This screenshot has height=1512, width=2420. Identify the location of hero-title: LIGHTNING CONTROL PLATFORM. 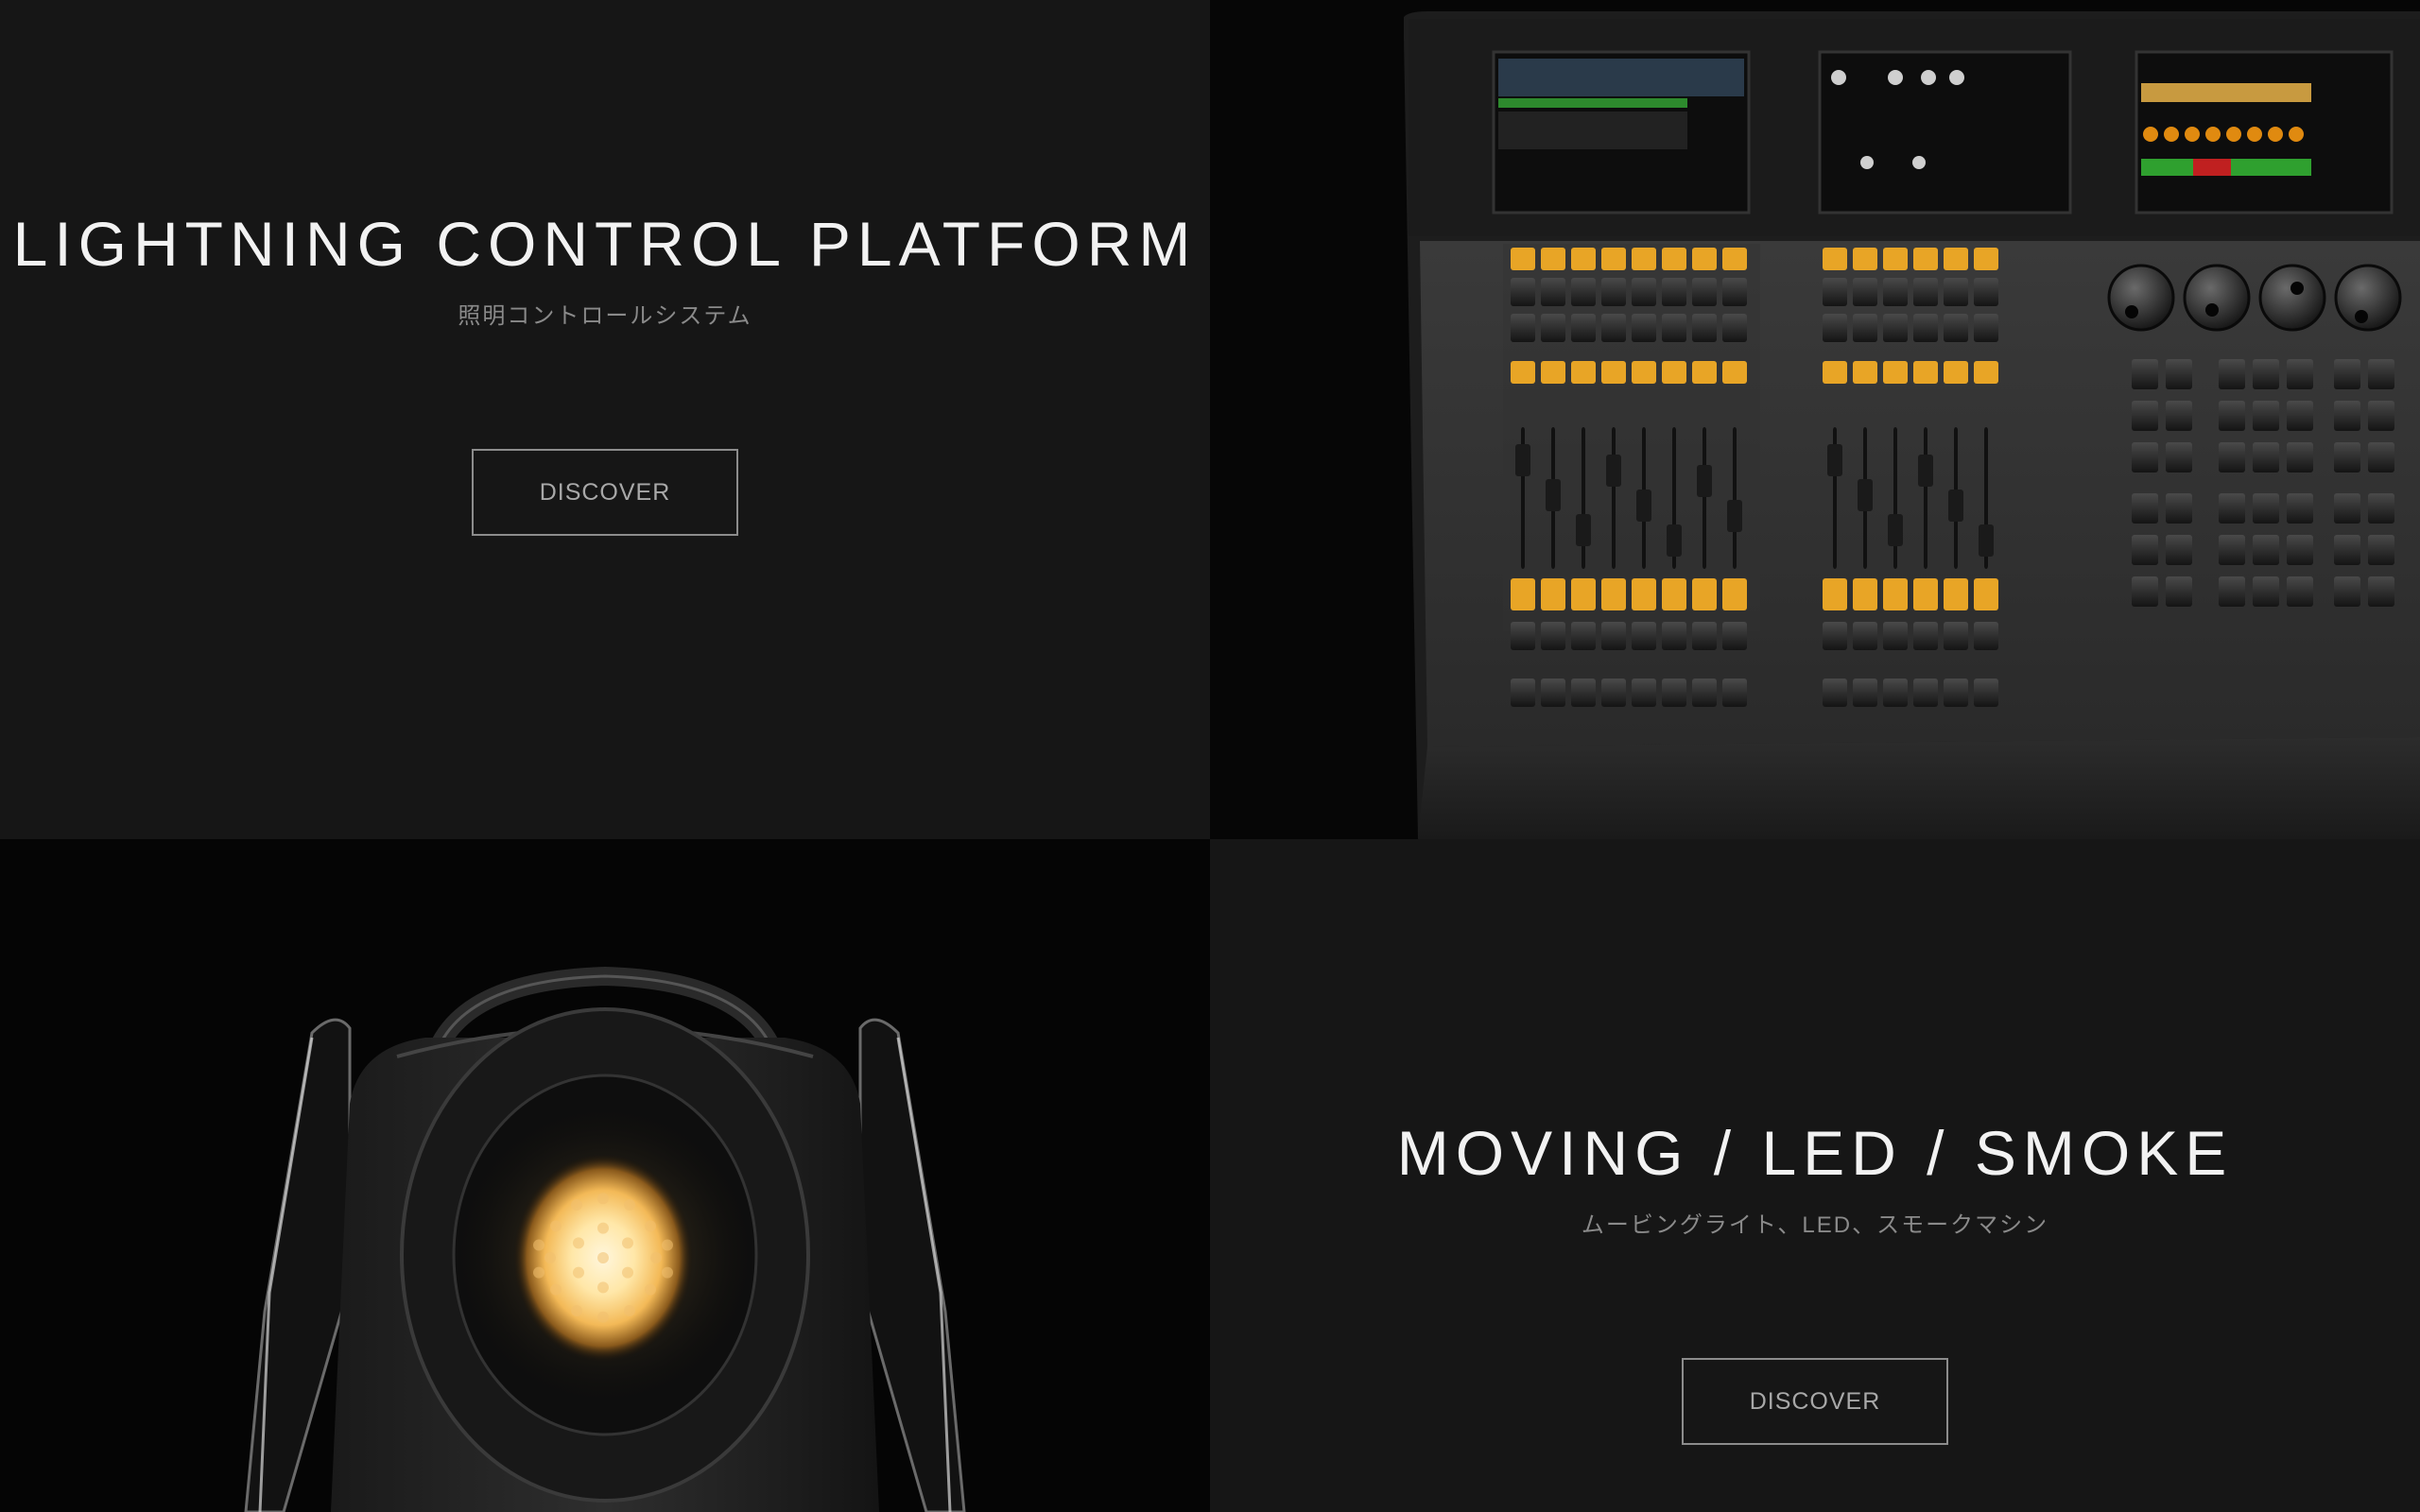
(605, 244).